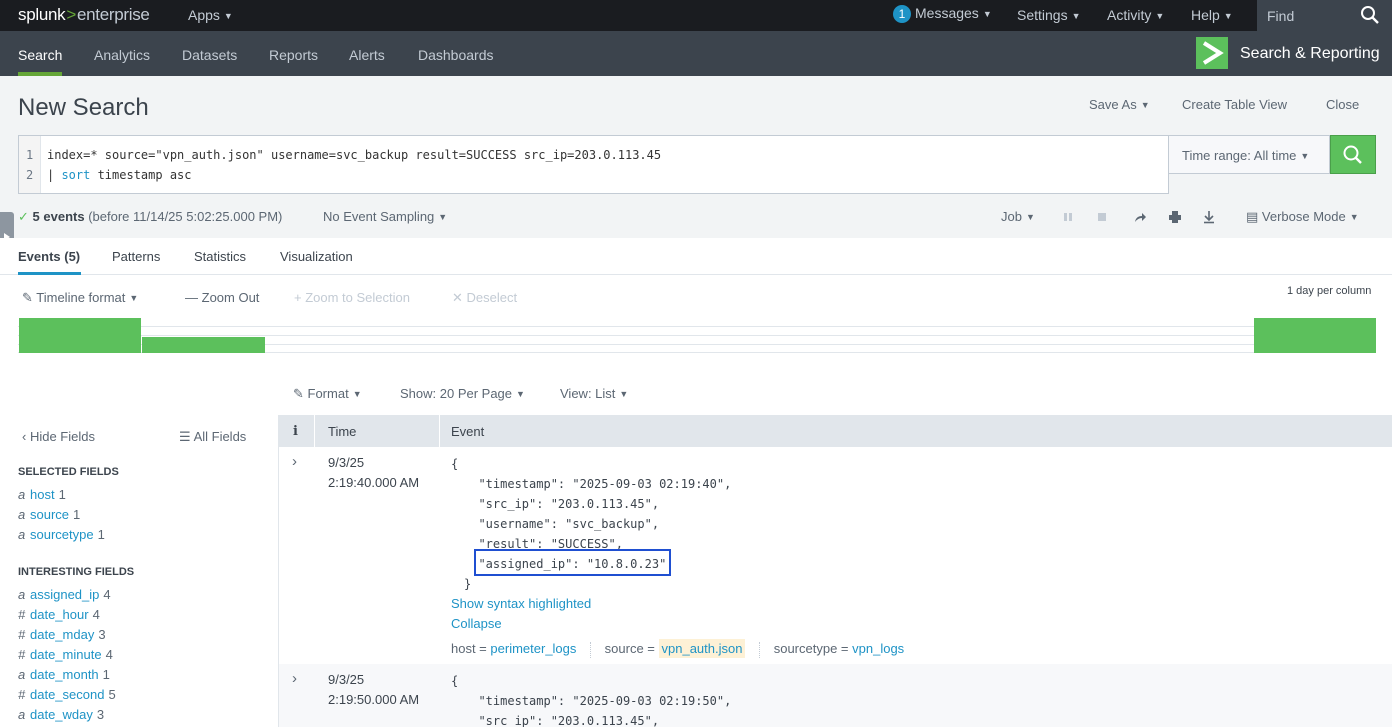 This screenshot has height=727, width=1392. I want to click on event-timestamp: 2:19:50.000 AM, so click(374, 699).